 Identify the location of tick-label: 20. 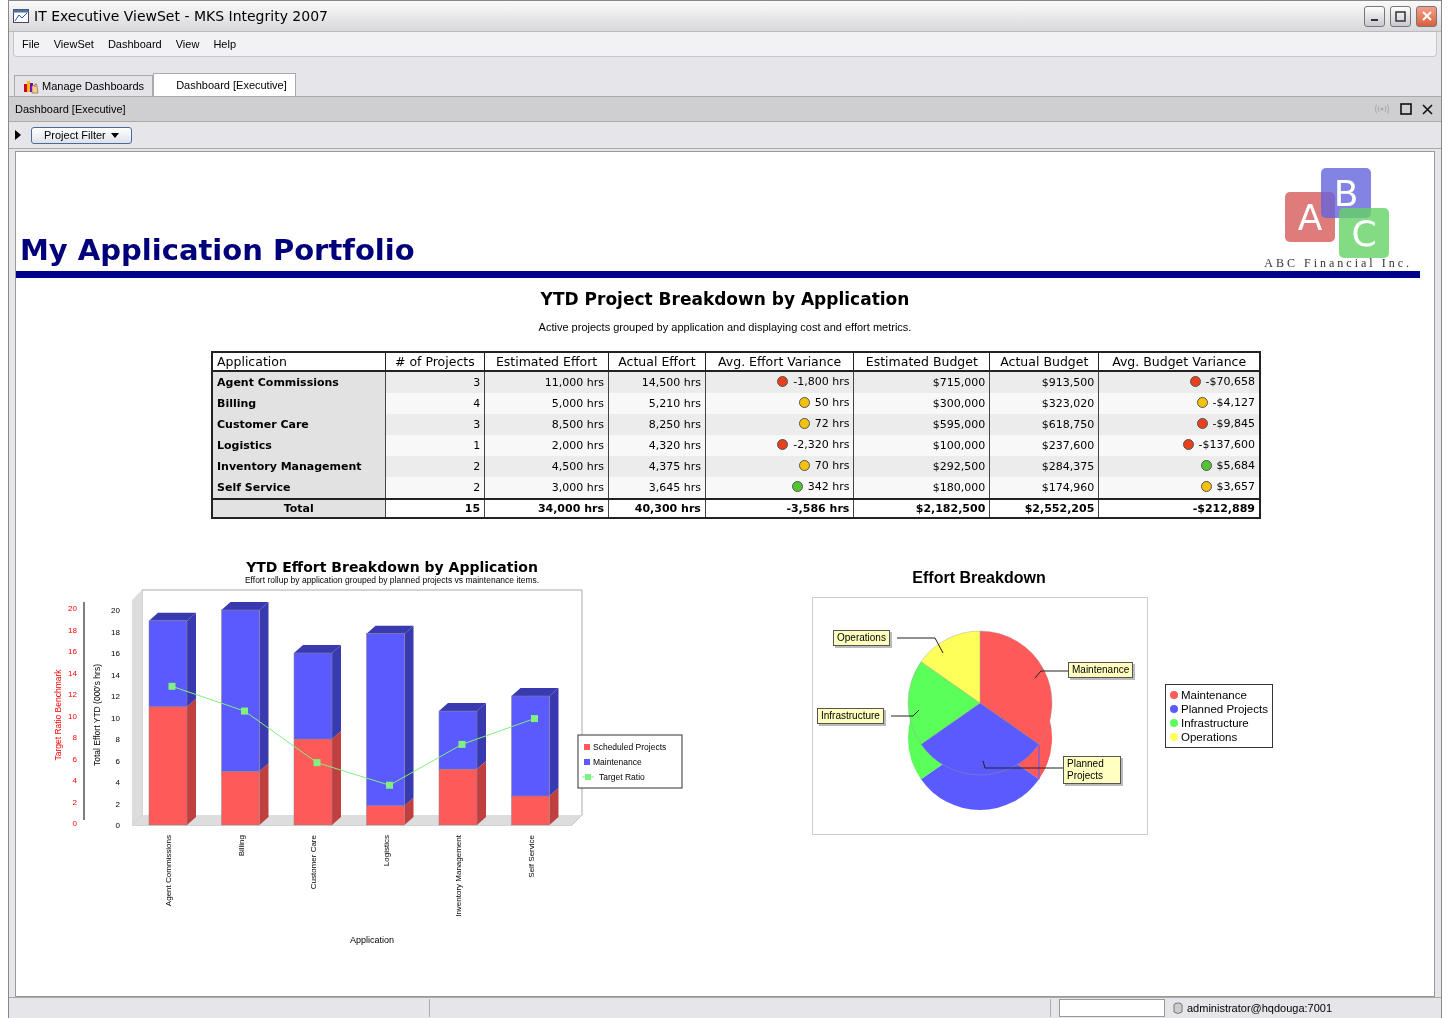
(72, 608).